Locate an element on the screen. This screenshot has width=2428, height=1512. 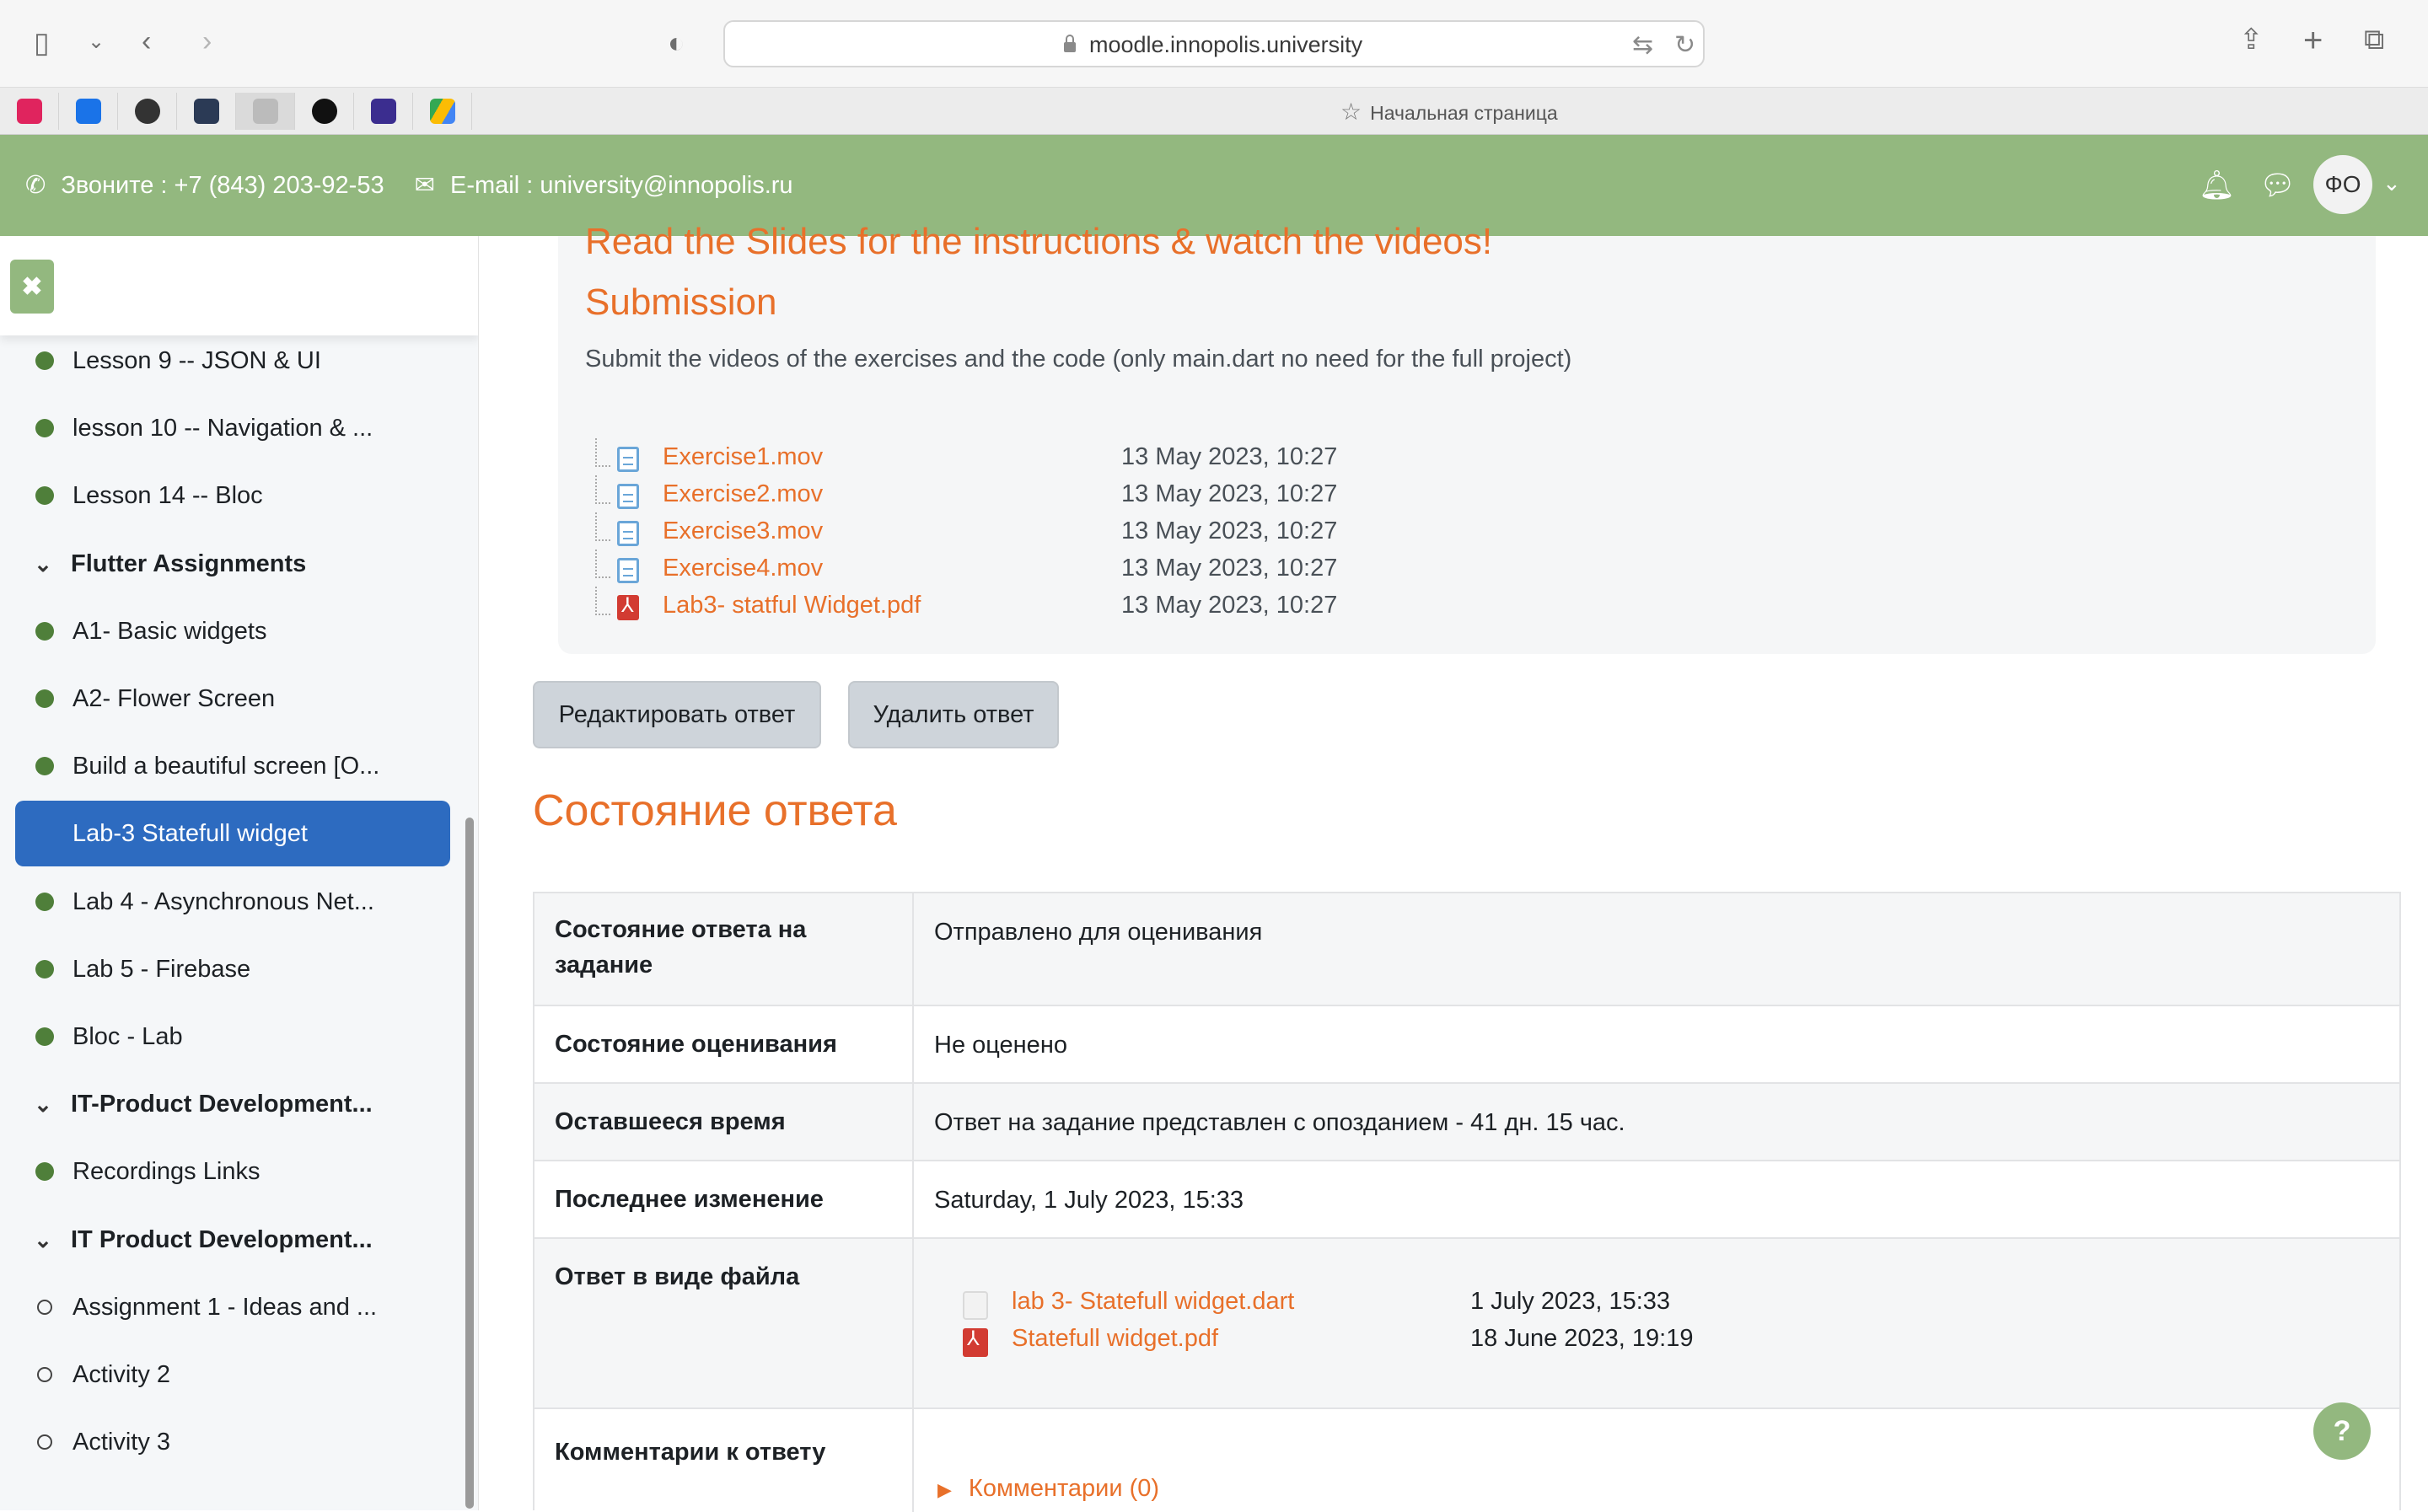
favorite-drive is located at coordinates (442, 111).